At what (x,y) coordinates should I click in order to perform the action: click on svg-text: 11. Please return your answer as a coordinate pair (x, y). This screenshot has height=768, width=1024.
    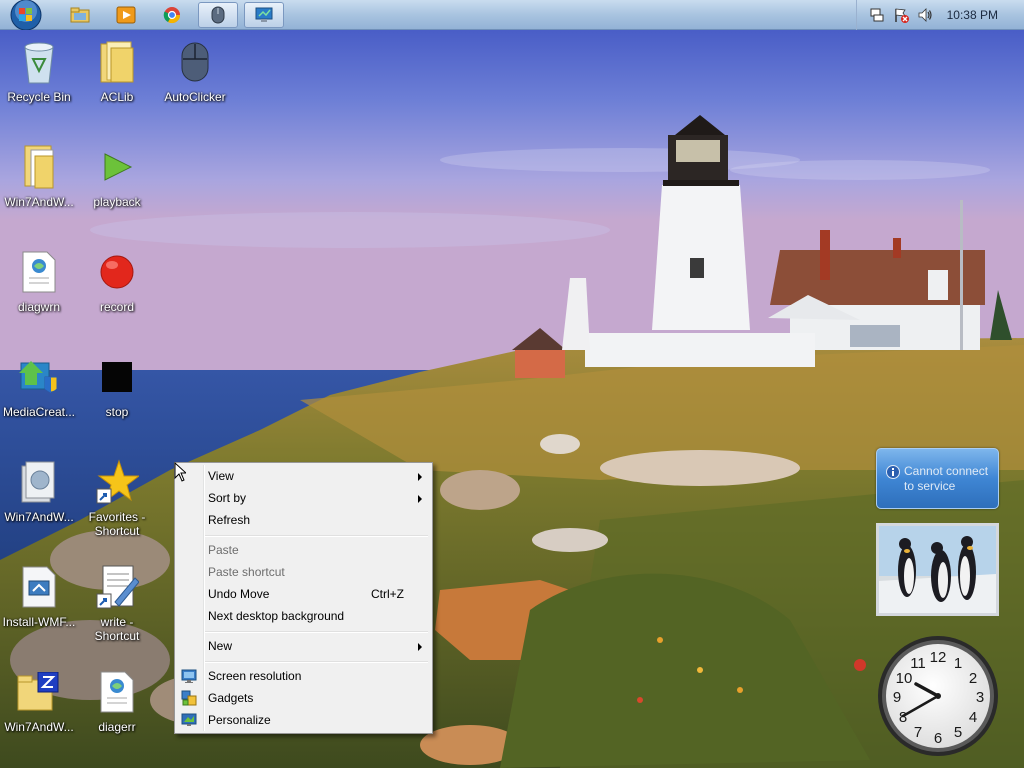
    Looking at the image, I should click on (918, 663).